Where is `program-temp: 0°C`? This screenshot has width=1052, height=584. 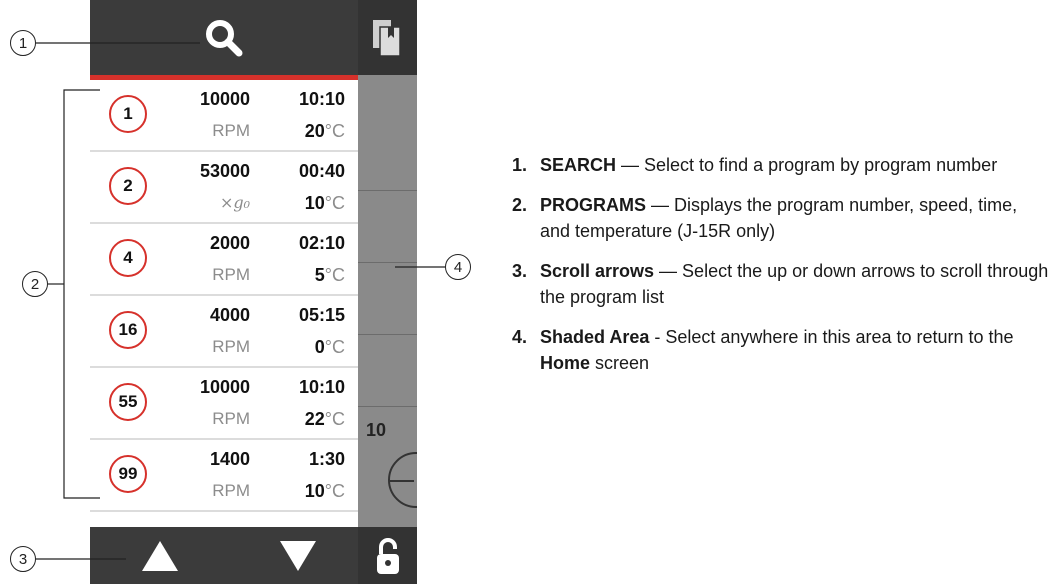
program-temp: 0°C is located at coordinates (329, 347).